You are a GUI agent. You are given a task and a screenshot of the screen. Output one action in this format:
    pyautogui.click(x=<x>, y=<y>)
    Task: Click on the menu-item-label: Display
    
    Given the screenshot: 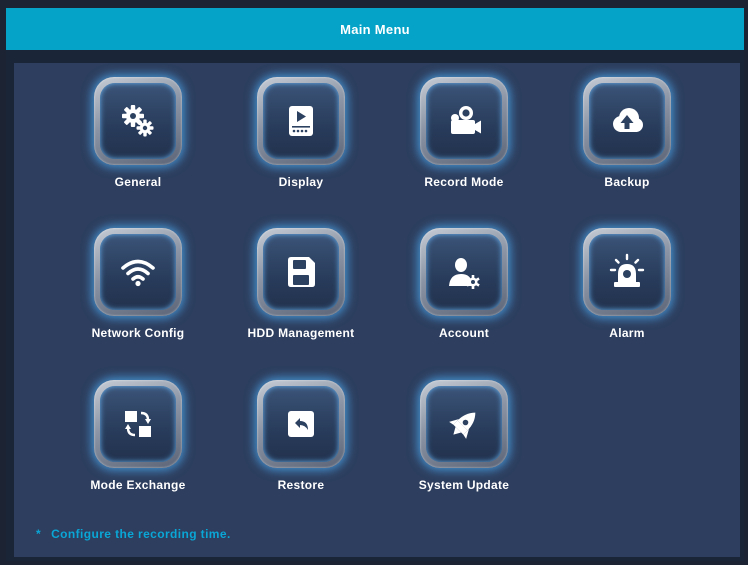 What is the action you would take?
    pyautogui.click(x=301, y=182)
    